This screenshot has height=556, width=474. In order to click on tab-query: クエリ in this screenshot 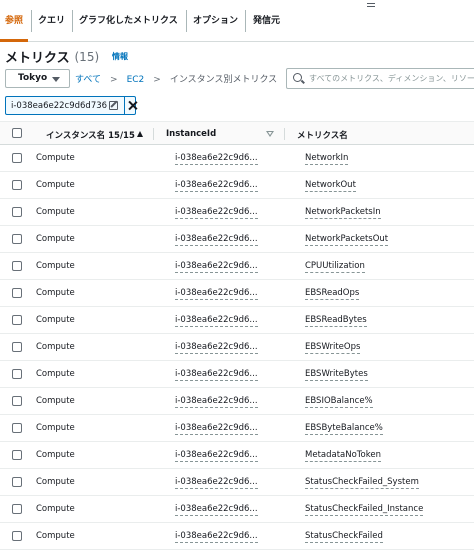, I will do `click(51, 21)`.